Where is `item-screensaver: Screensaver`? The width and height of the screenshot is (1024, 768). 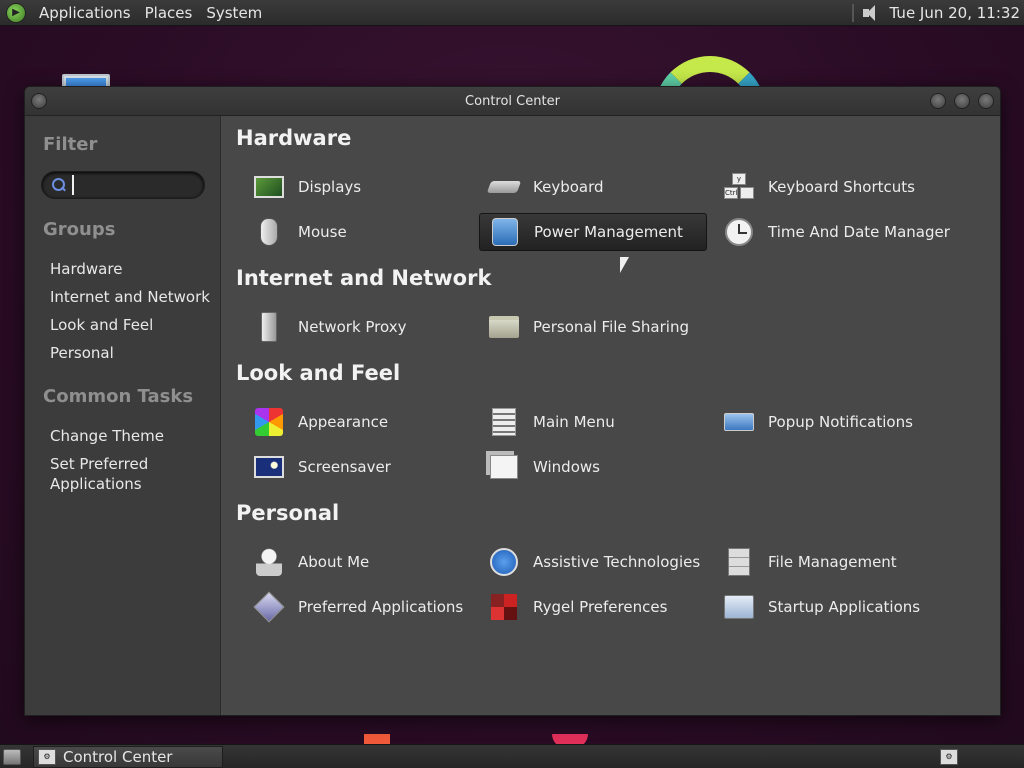 item-screensaver: Screensaver is located at coordinates (358, 467).